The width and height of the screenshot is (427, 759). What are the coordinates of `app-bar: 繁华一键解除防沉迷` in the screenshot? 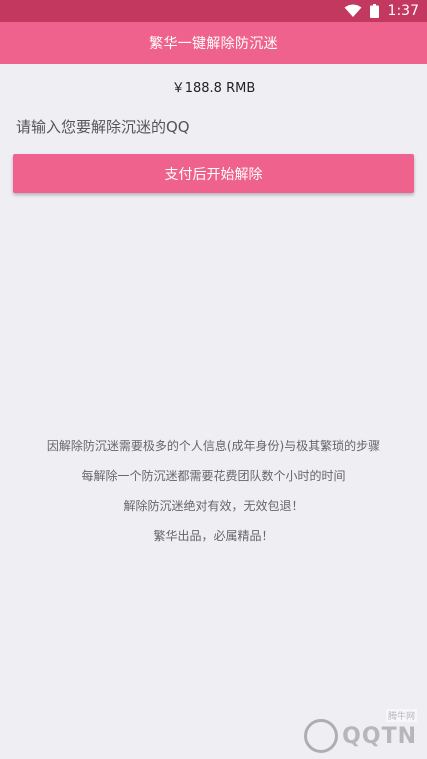 It's located at (213, 43).